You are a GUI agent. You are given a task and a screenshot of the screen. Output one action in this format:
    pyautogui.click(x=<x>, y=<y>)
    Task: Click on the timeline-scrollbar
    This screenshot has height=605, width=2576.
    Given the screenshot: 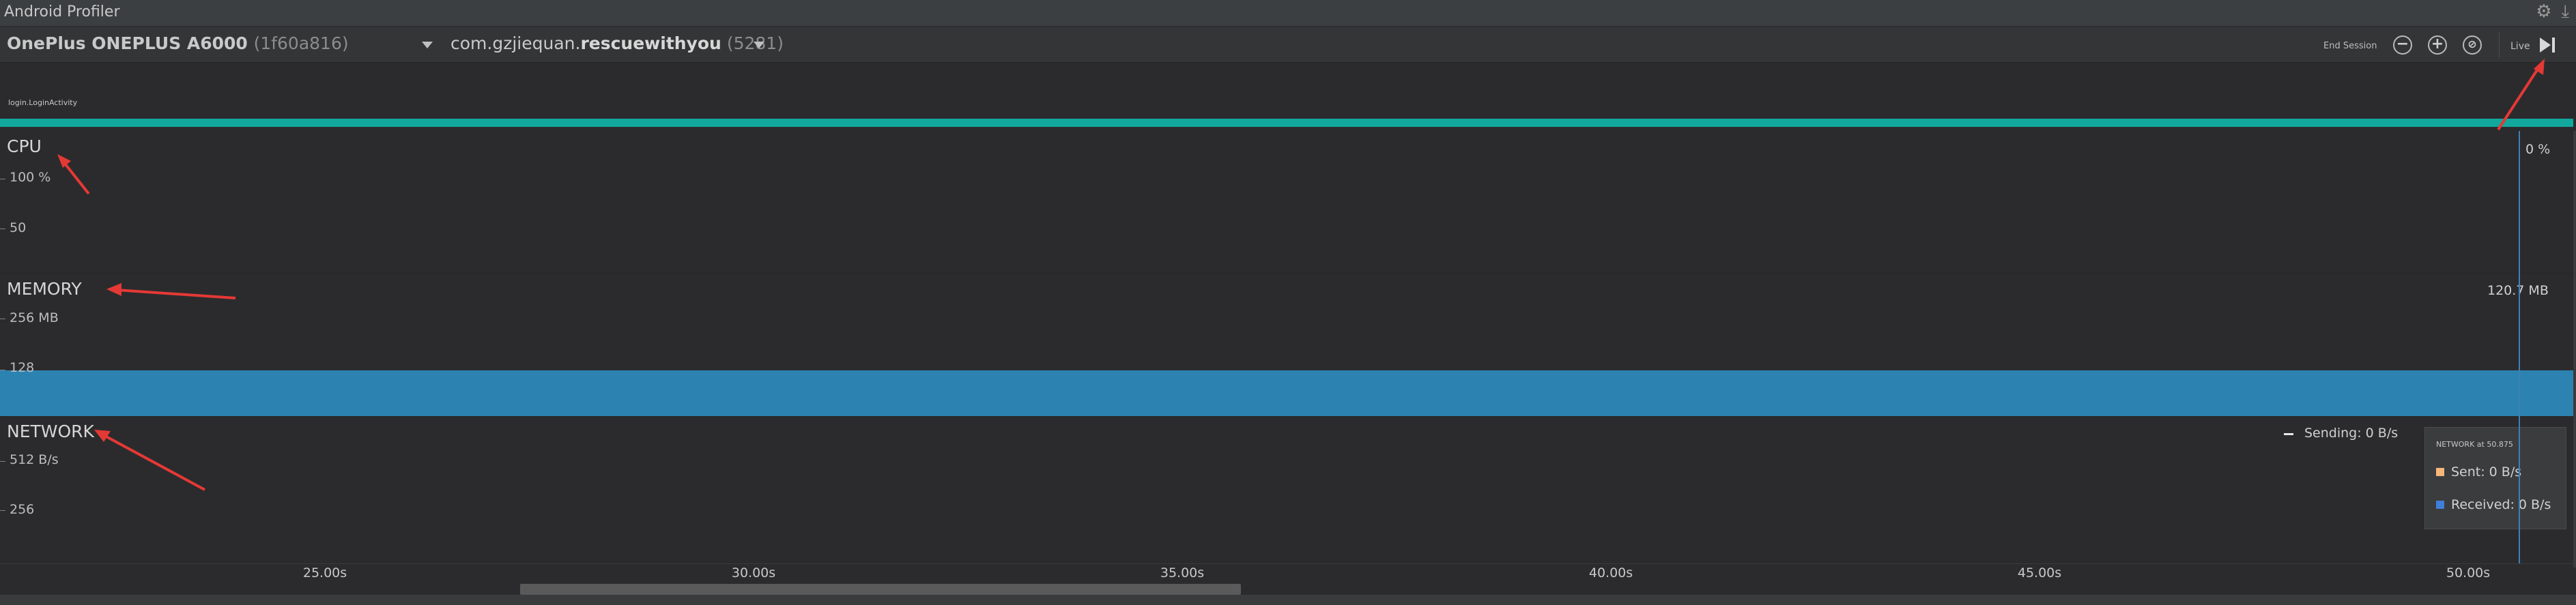 What is the action you would take?
    pyautogui.click(x=1288, y=588)
    